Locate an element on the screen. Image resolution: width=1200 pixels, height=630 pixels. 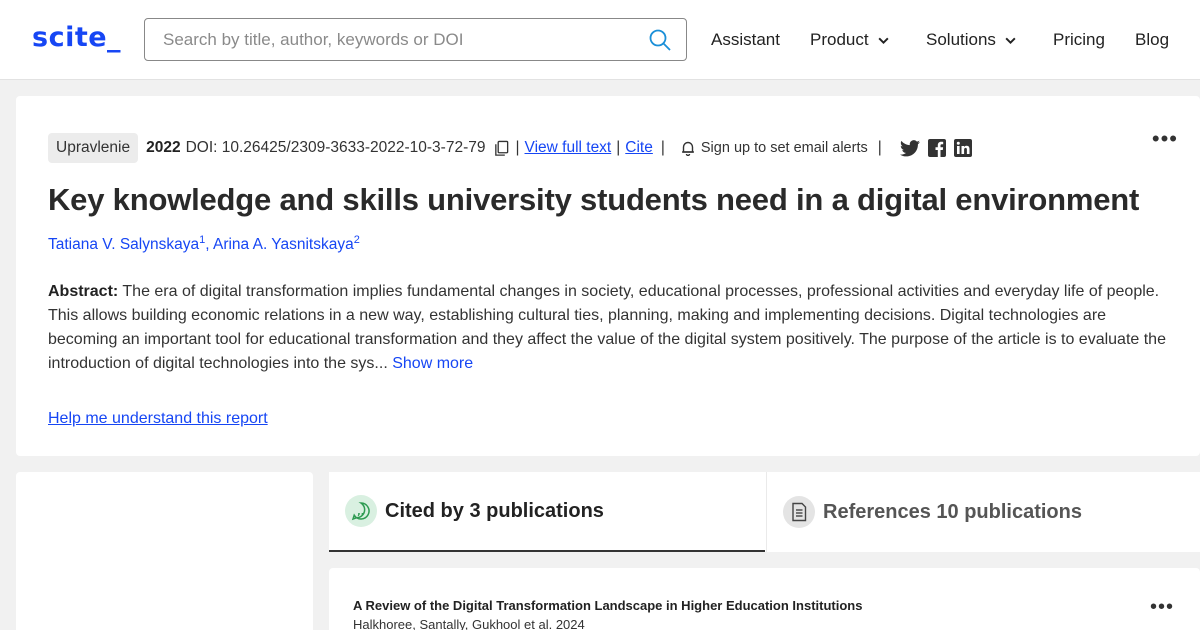
nav-product: Product is located at coordinates (850, 40).